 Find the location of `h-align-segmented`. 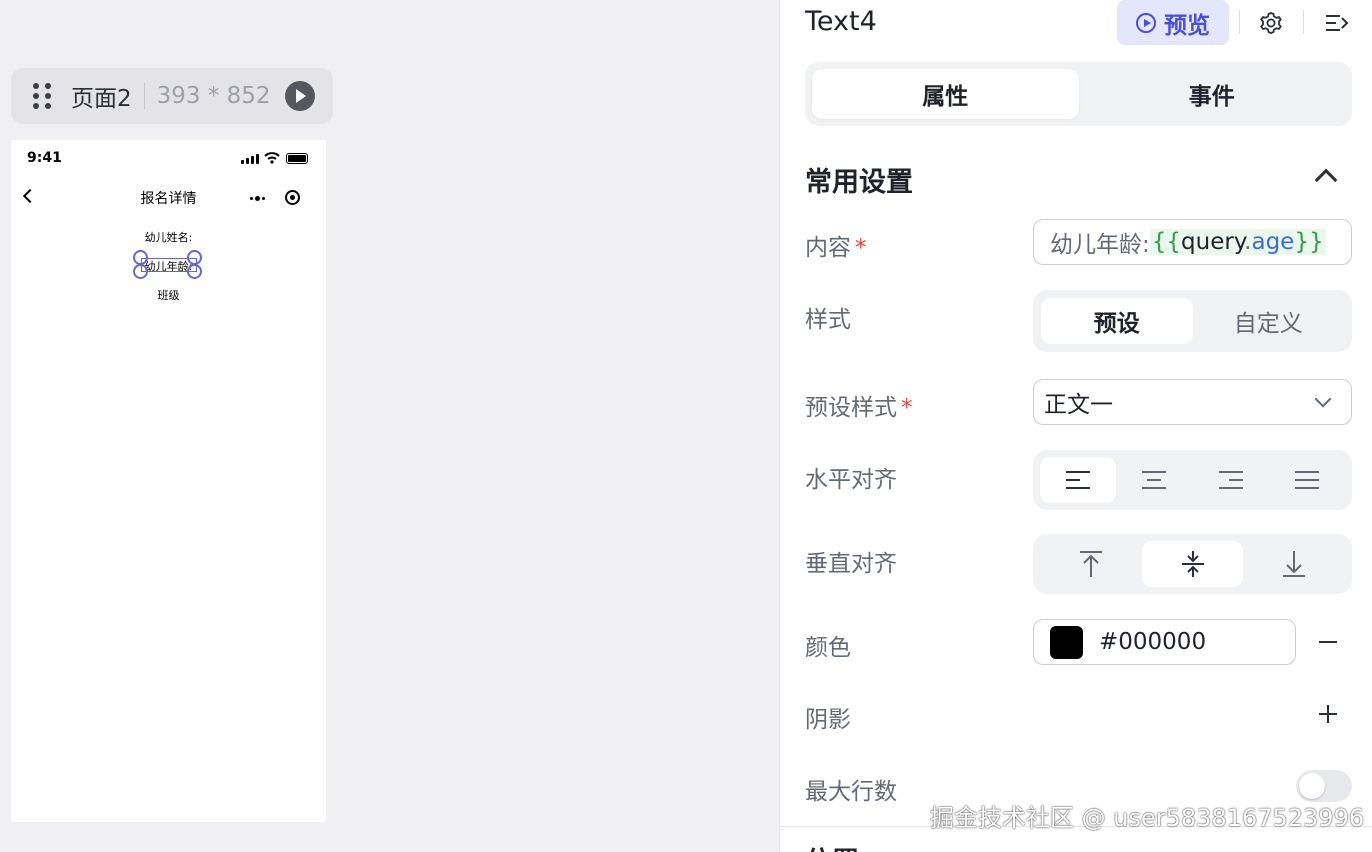

h-align-segmented is located at coordinates (1192, 480).